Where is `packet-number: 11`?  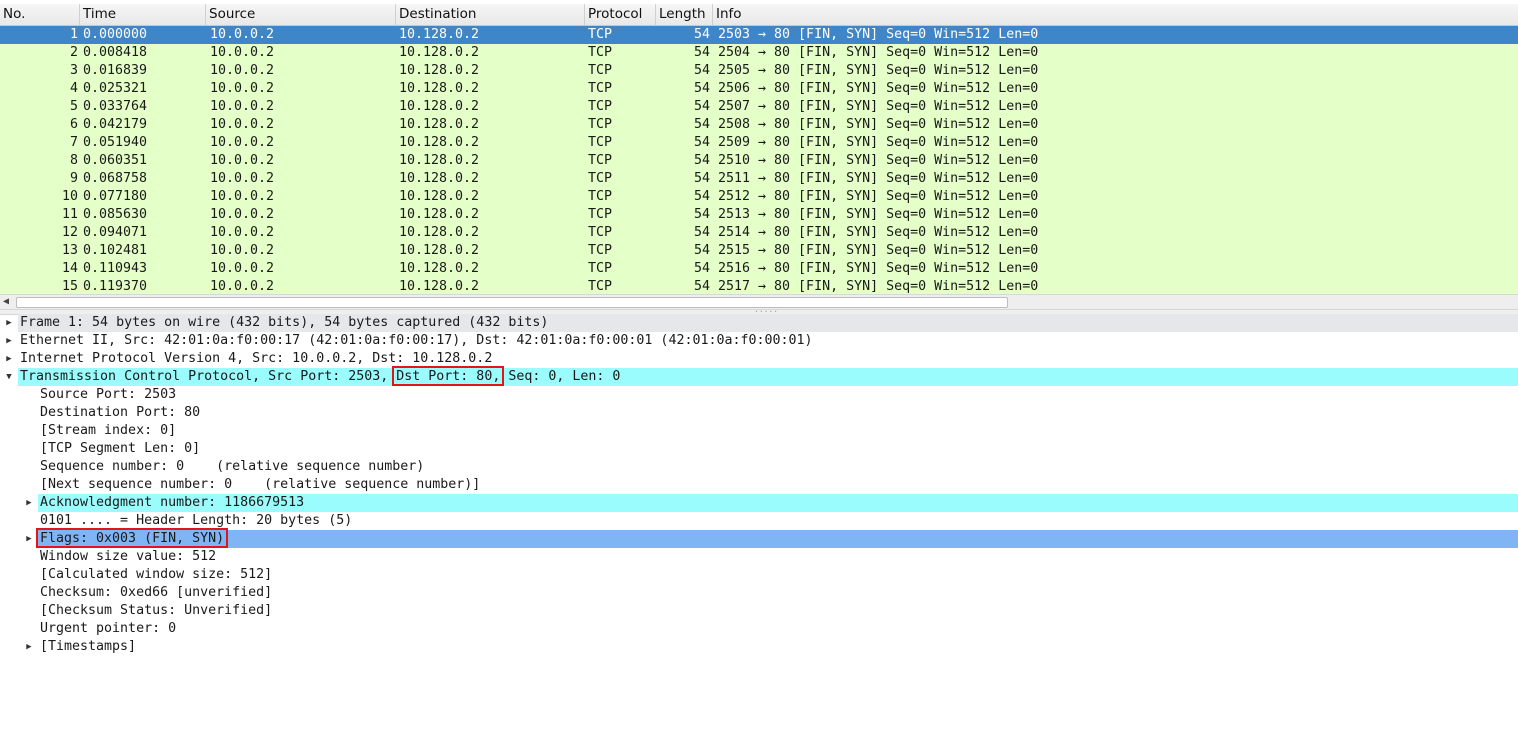
packet-number: 11 is located at coordinates (69, 214).